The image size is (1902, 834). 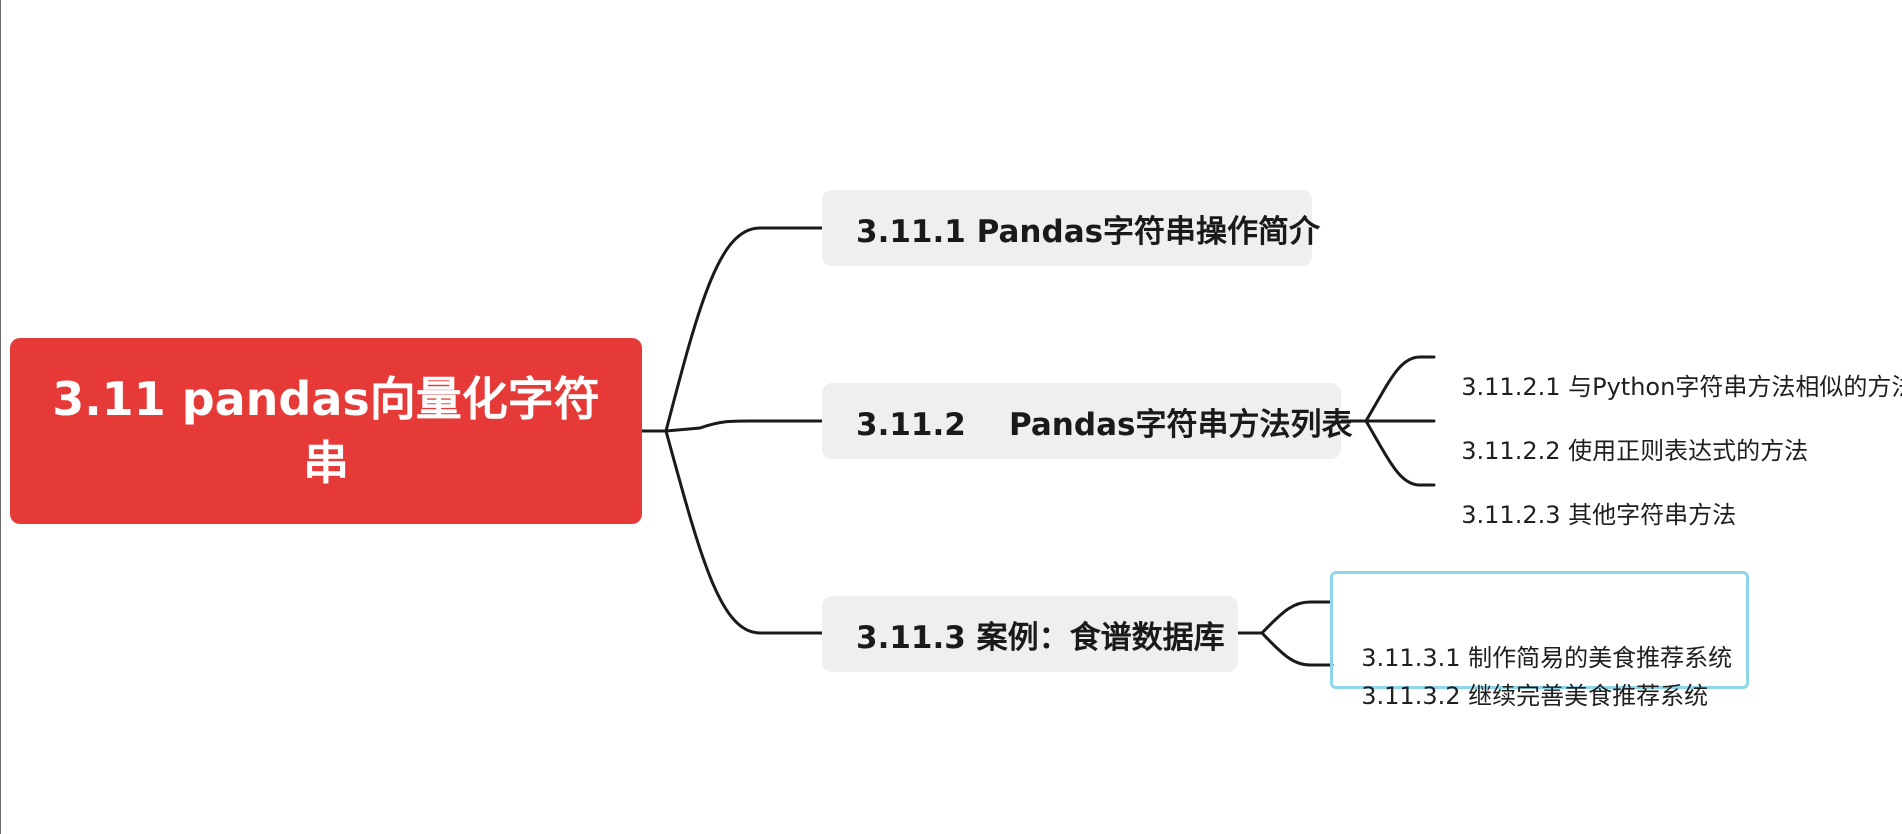 I want to click on subtopic-node-label: 3.11.2.1 与Python字符串方法相似的方法, so click(x=1681, y=387).